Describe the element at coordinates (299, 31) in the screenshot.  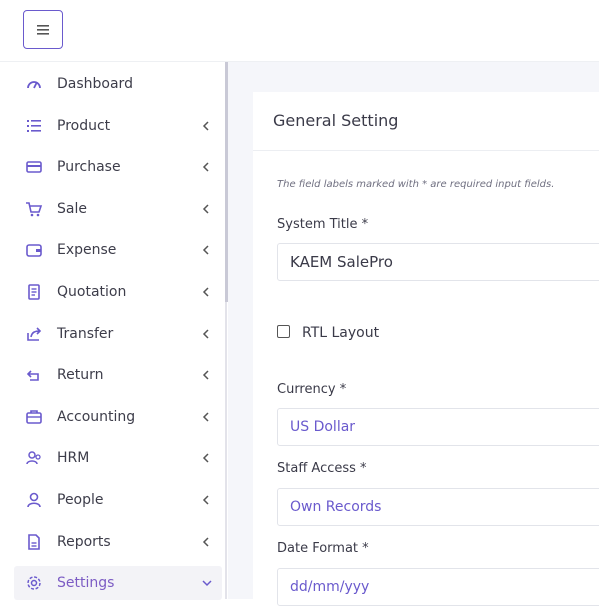
I see `top-navbar` at that location.